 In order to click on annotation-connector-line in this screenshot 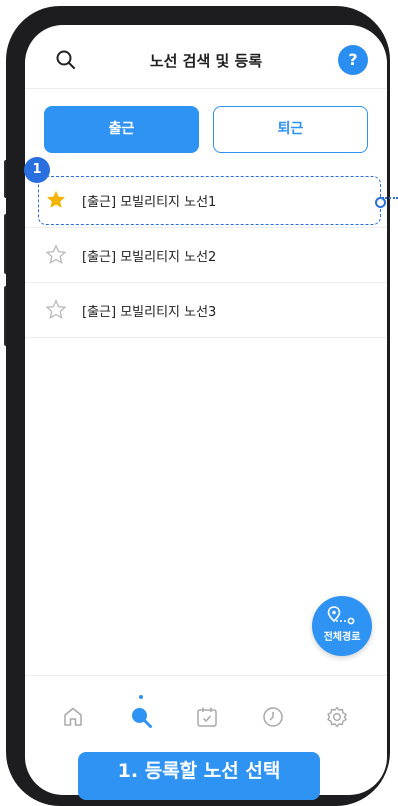, I will do `click(390, 198)`.